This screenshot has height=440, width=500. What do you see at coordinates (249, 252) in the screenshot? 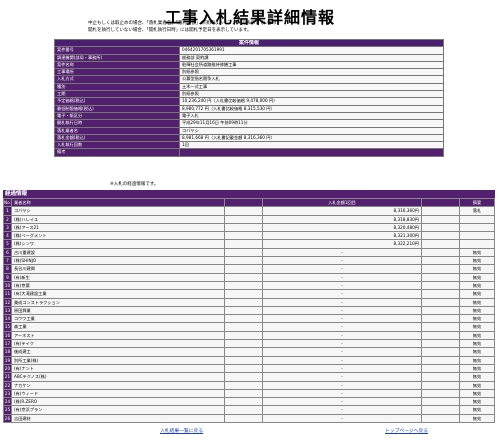
I see `bid-row: 6 古川重建設 - 無効` at bounding box center [249, 252].